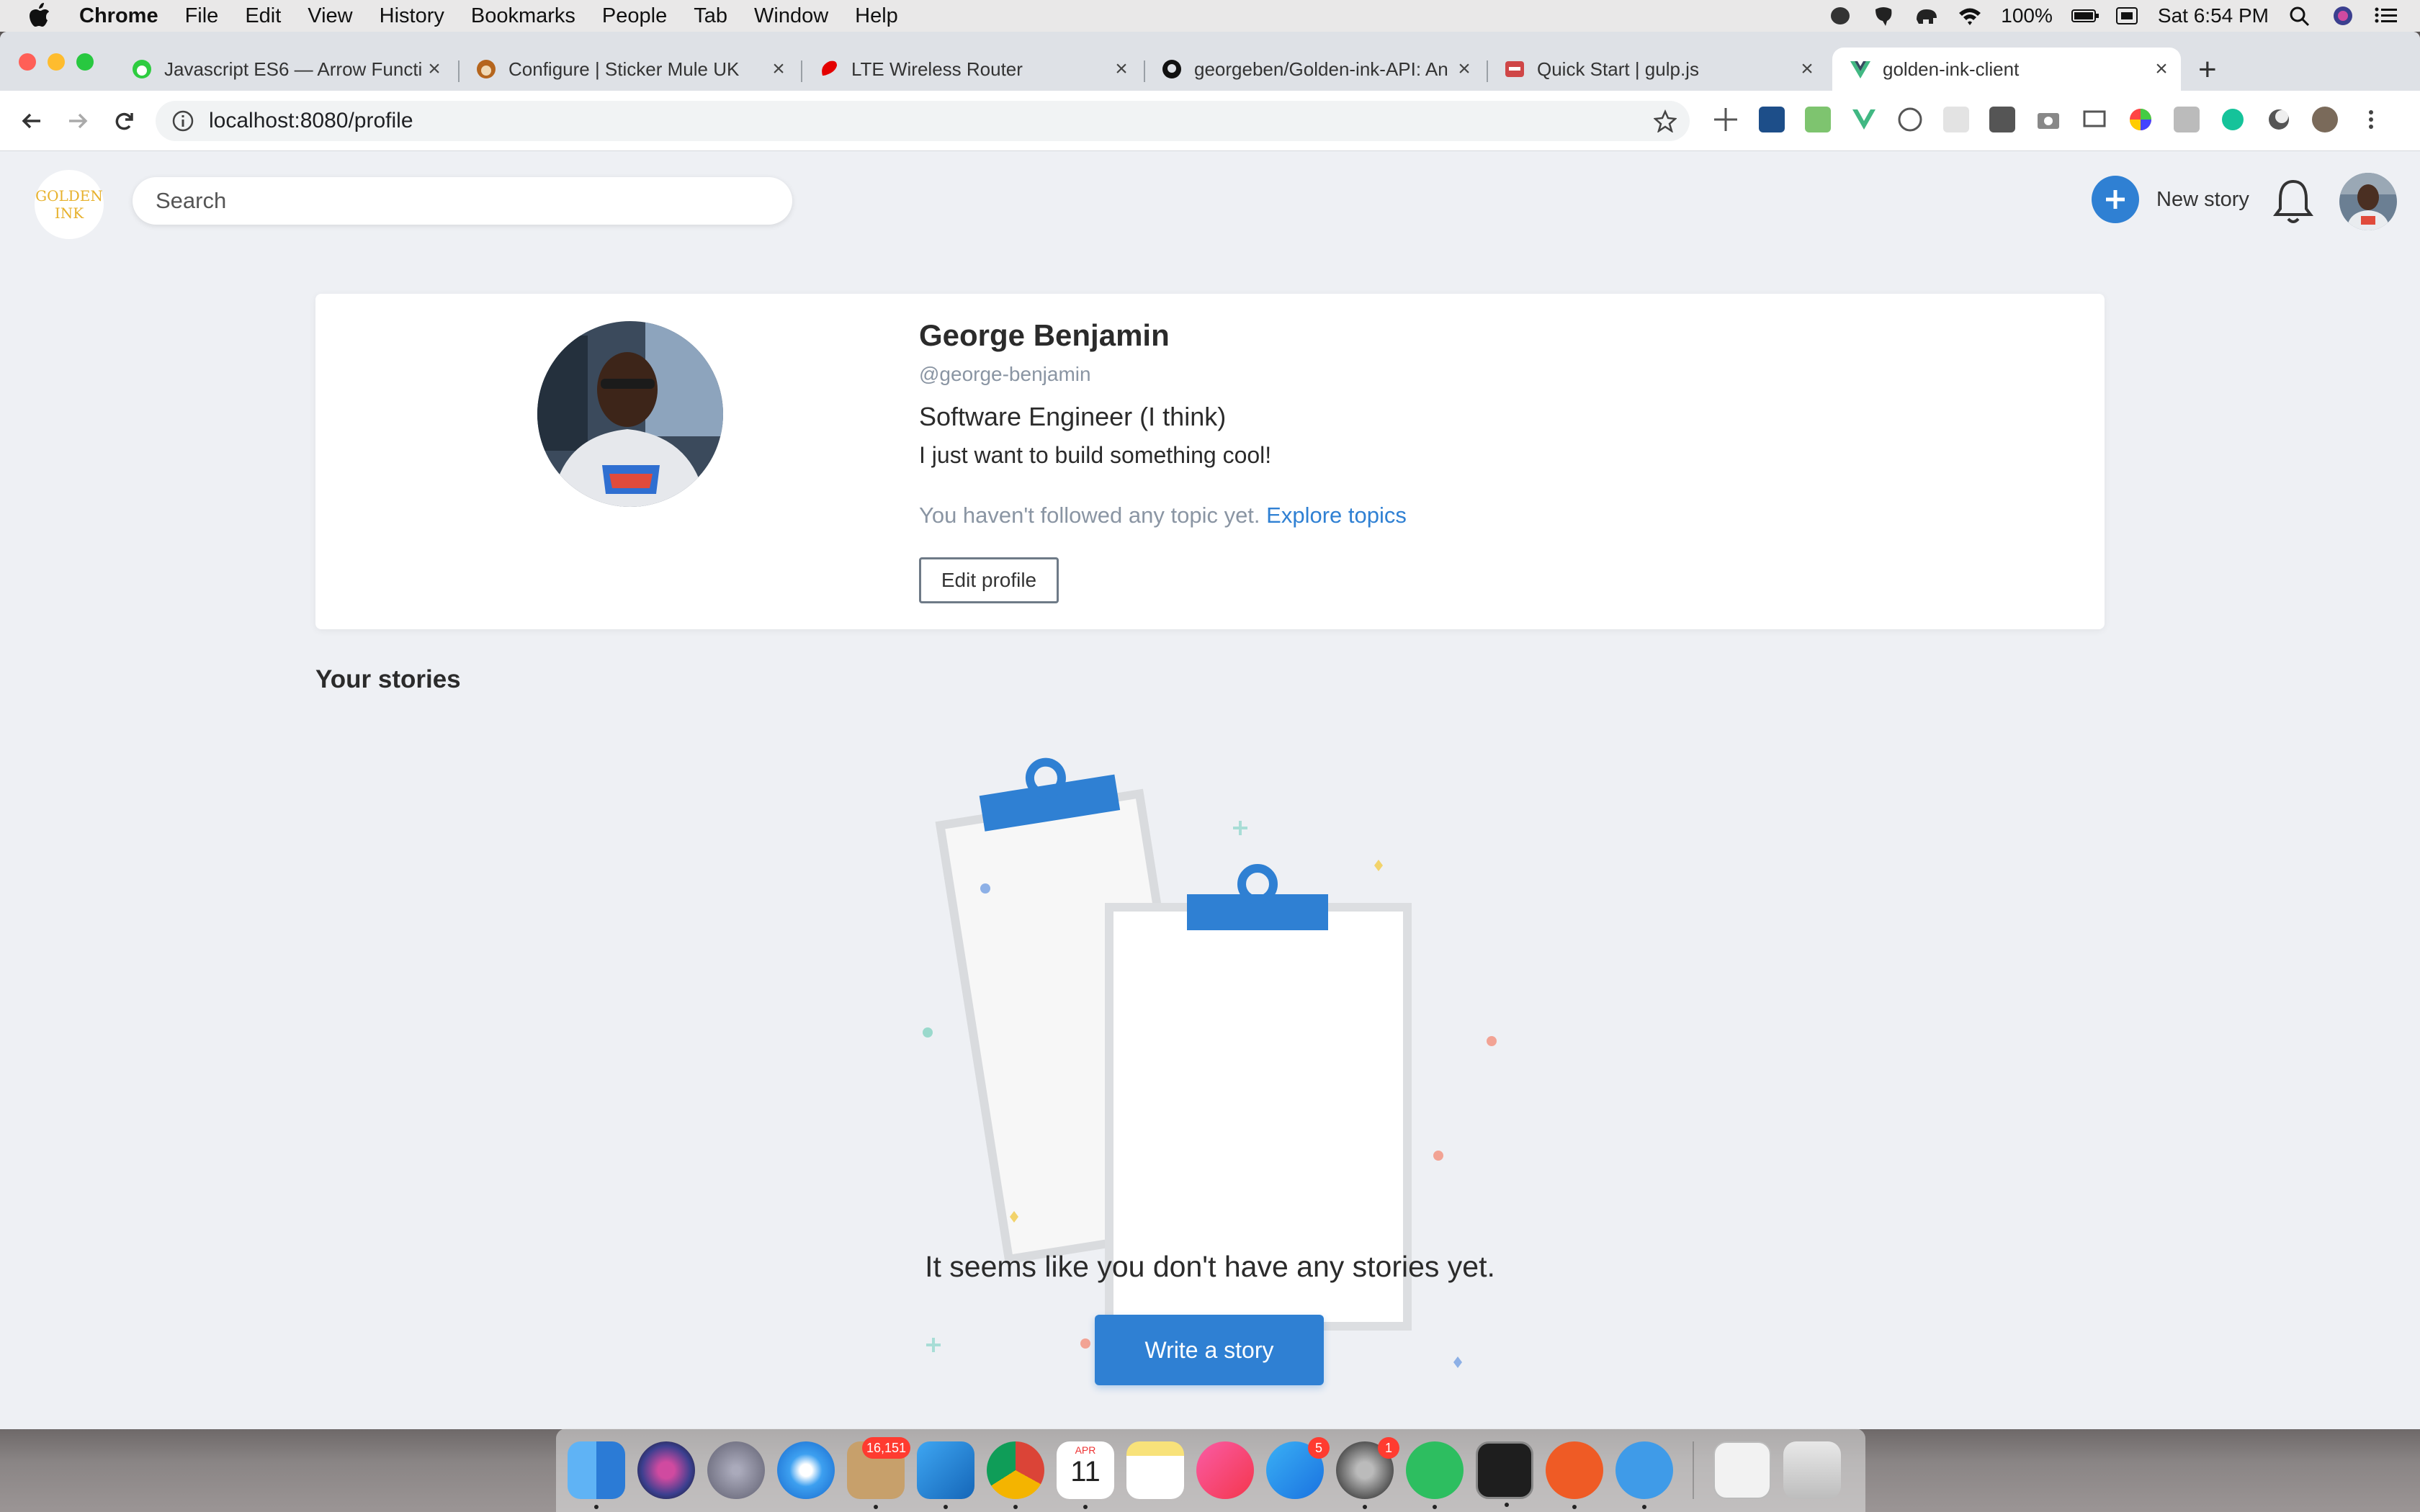  What do you see at coordinates (1661, 69) in the screenshot?
I see `tab-gulp-quick-start: Quick Start | gulp.js ×` at bounding box center [1661, 69].